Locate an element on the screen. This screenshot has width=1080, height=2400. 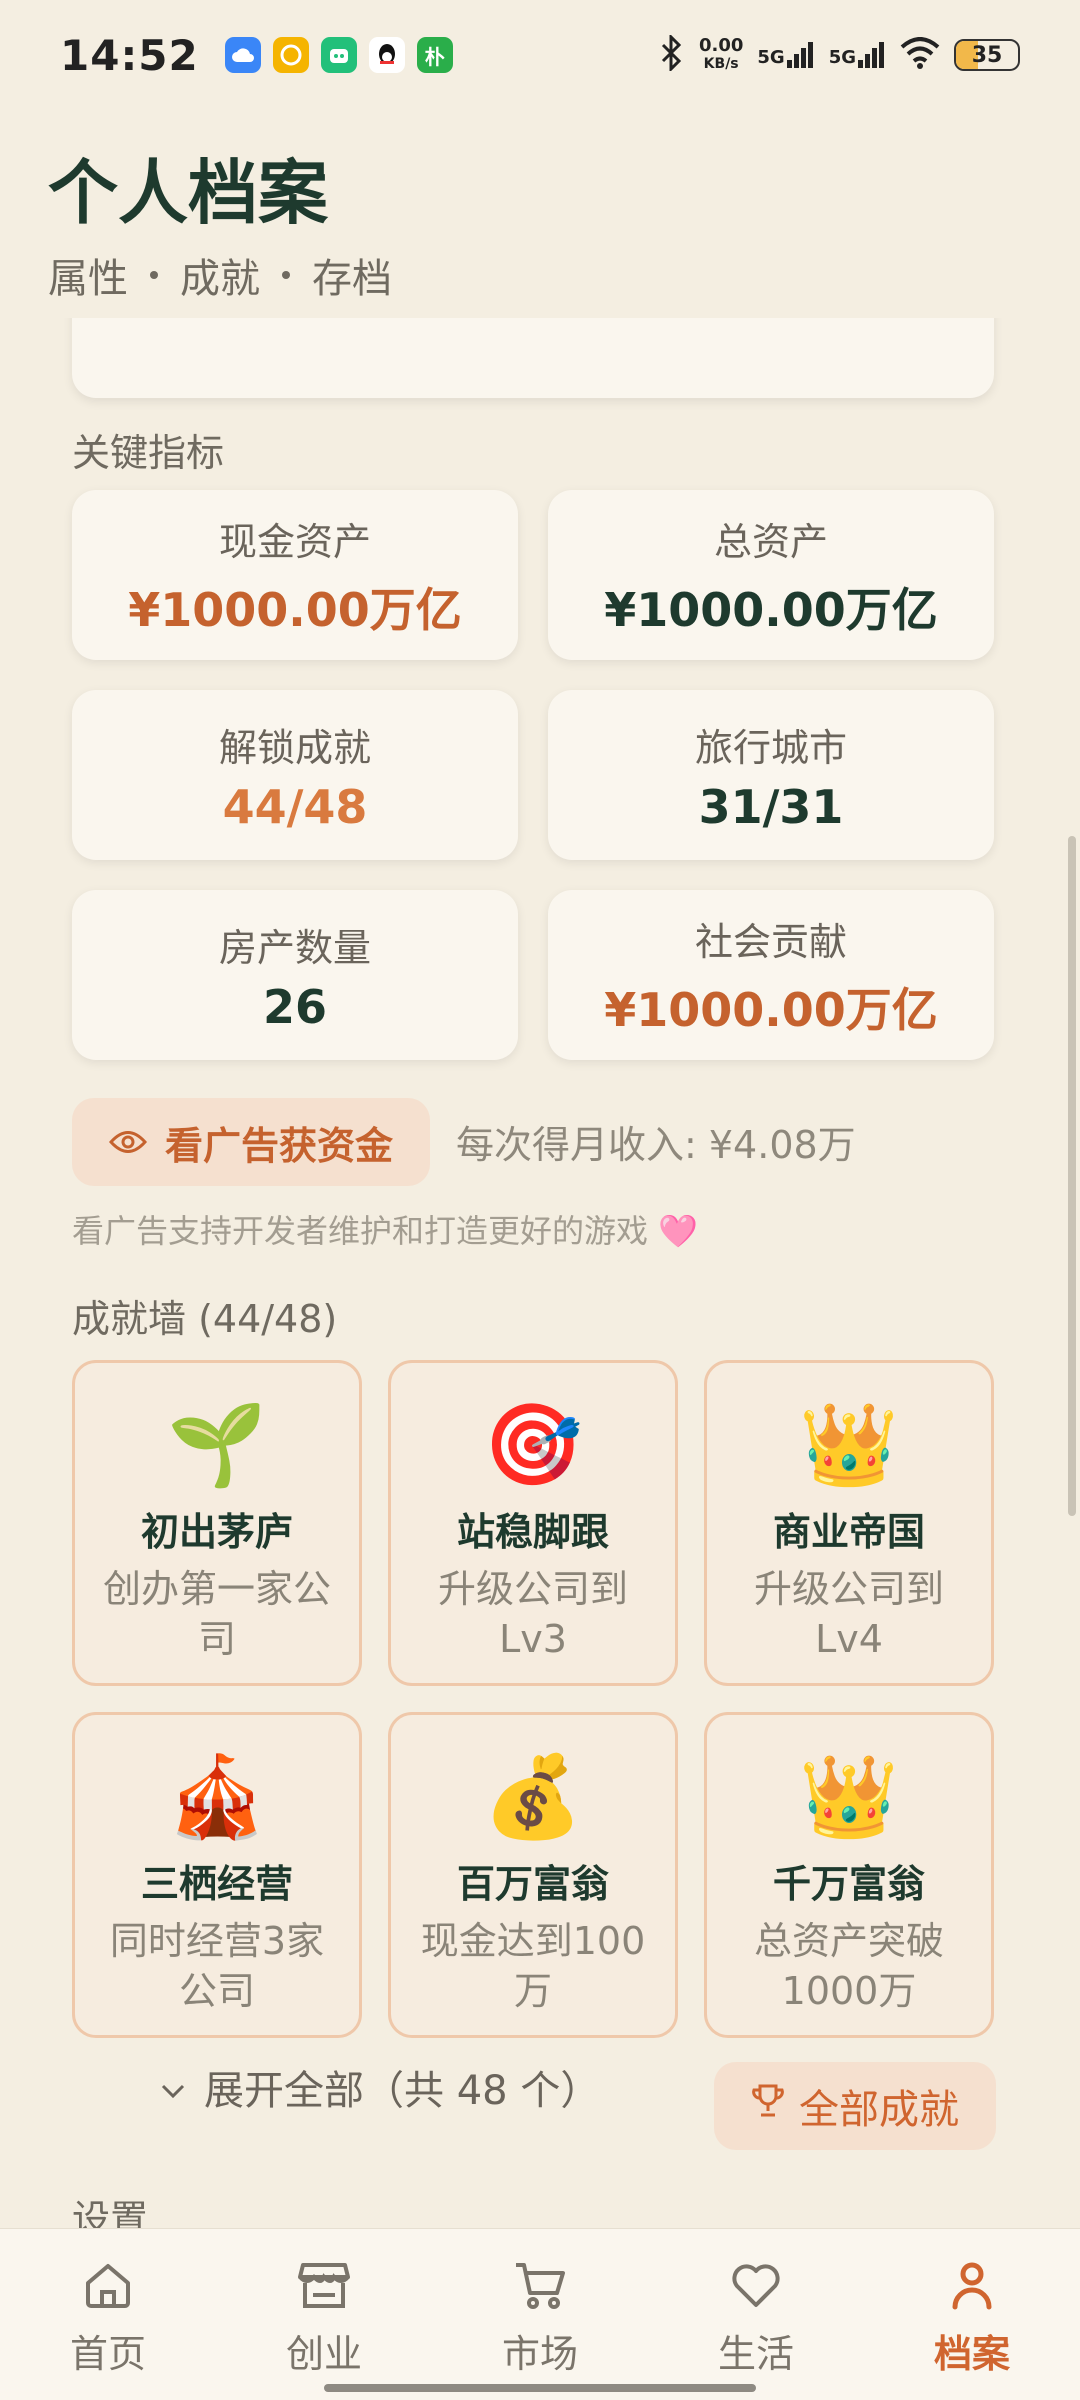
page-header: 个人档案 属性 成就 存档 is located at coordinates (220, 226).